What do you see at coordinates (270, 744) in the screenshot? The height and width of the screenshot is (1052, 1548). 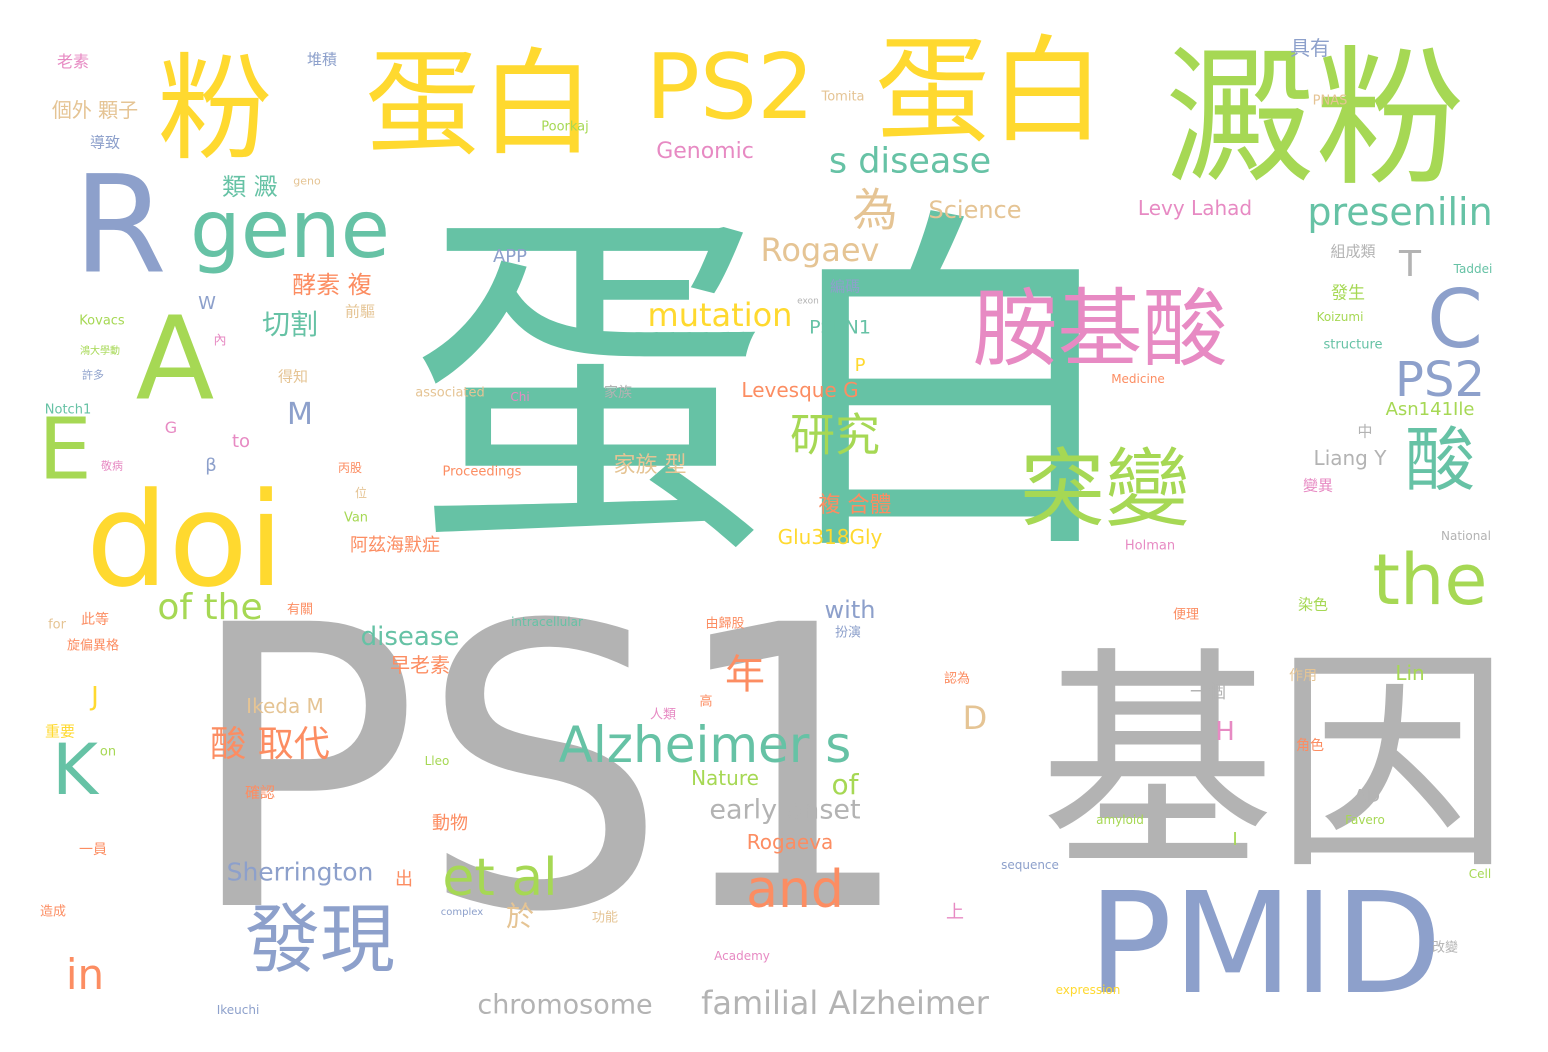 I see `cloud-word: 酸 取代` at bounding box center [270, 744].